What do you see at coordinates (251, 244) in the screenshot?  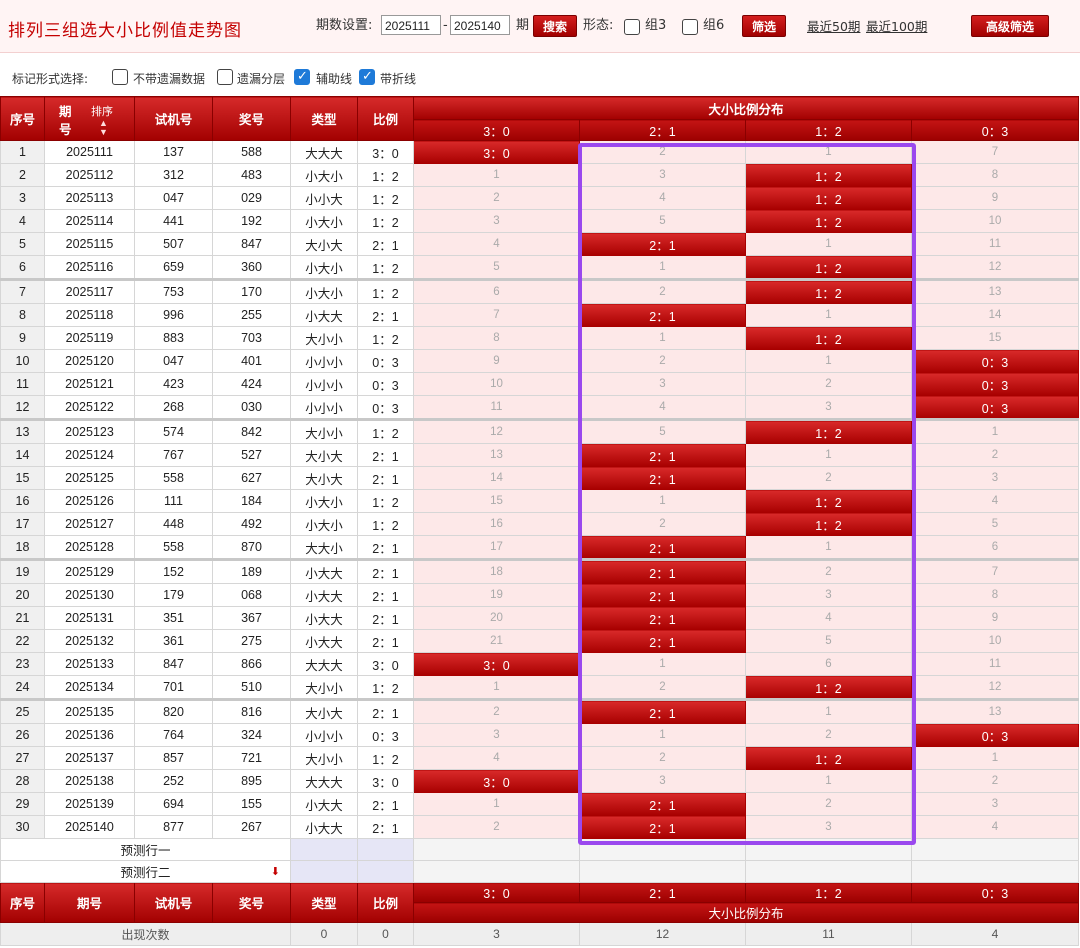 I see `row-prize: 847` at bounding box center [251, 244].